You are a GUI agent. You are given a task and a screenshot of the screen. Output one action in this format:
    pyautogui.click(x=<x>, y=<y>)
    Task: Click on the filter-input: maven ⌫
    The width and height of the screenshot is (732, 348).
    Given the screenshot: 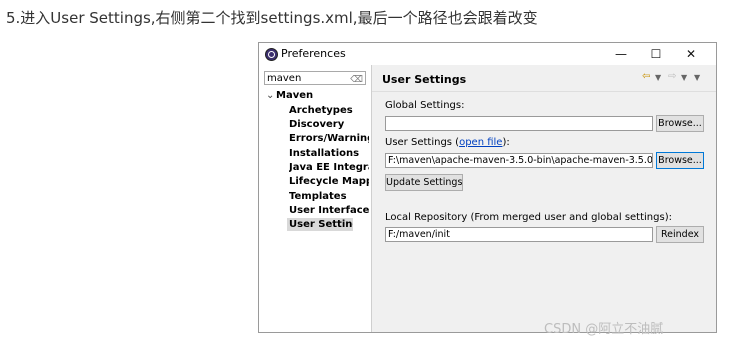 What is the action you would take?
    pyautogui.click(x=315, y=78)
    